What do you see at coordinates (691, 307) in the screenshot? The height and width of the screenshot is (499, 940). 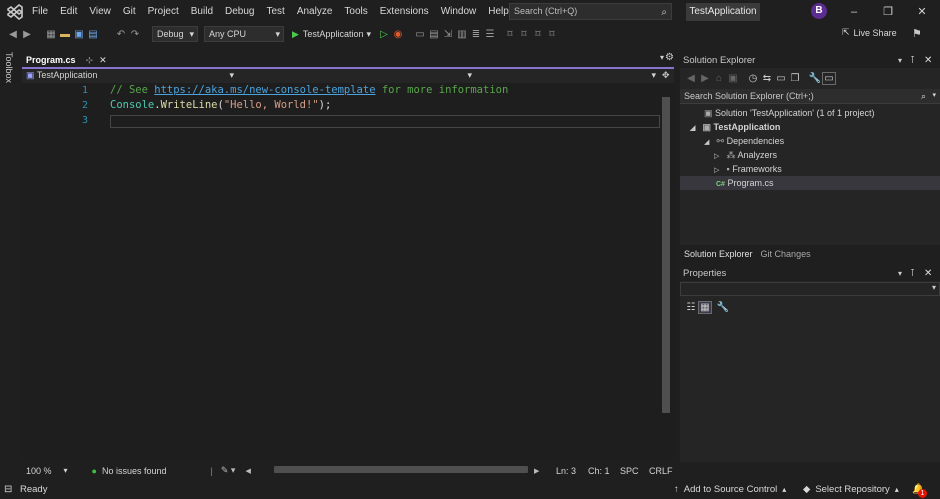 I see `categorized-icon: ☷` at bounding box center [691, 307].